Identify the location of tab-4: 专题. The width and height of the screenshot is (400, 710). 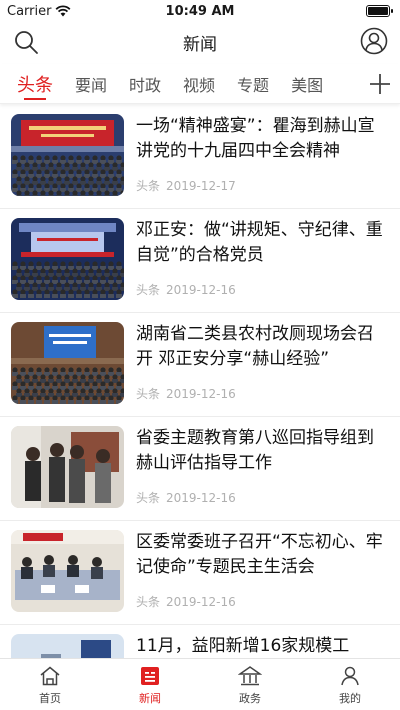
(253, 83).